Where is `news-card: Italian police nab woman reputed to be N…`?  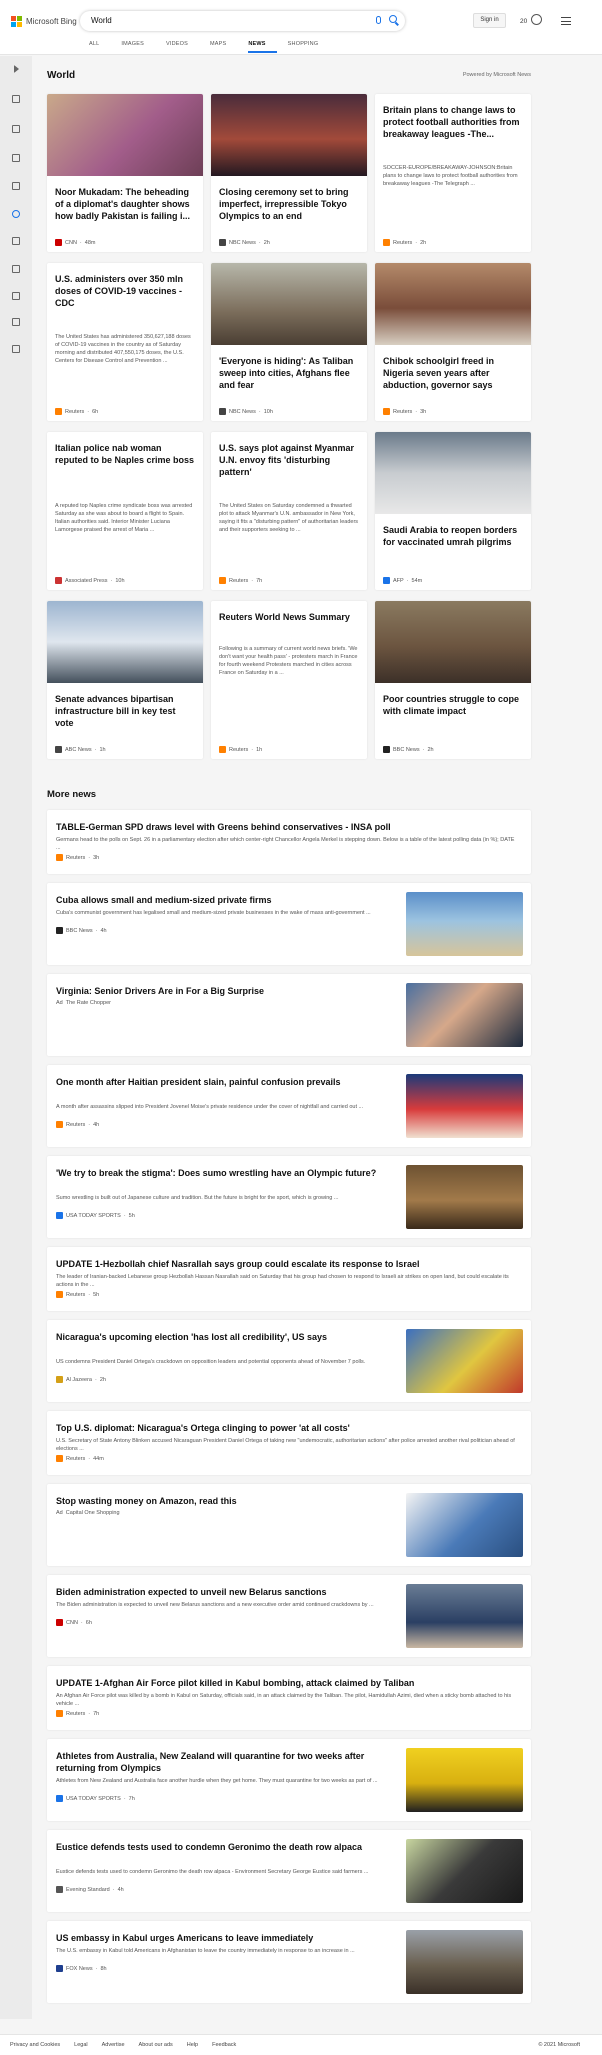 news-card: Italian police nab woman reputed to be N… is located at coordinates (125, 511).